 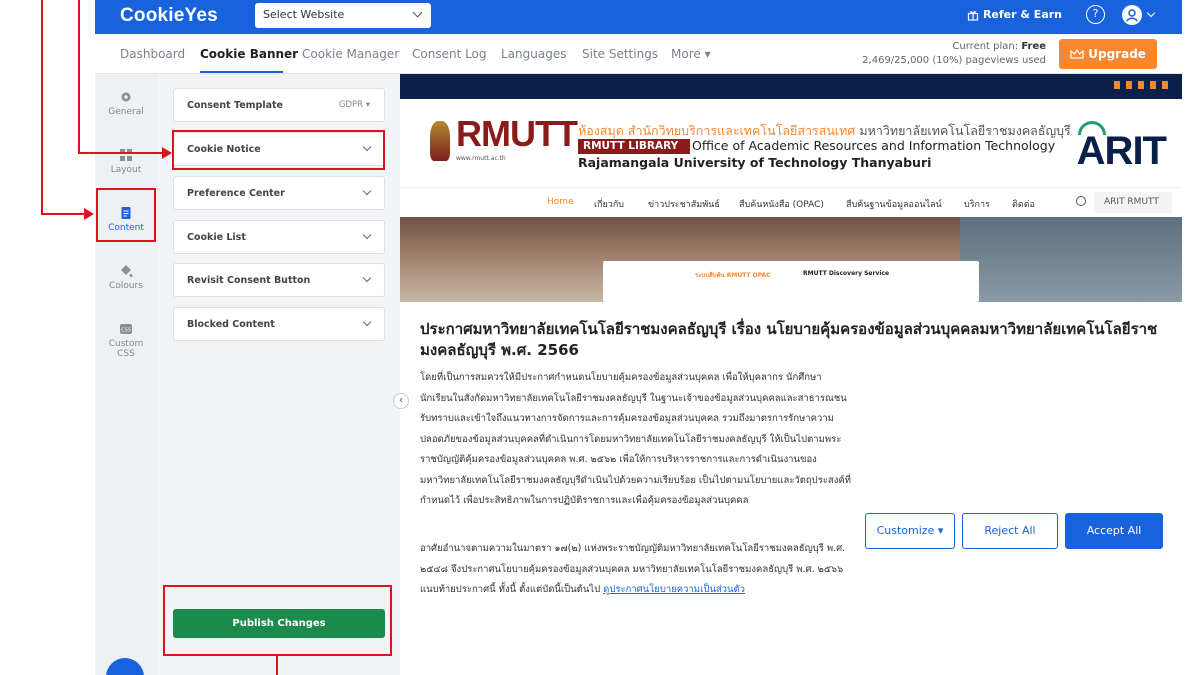 What do you see at coordinates (126, 103) in the screenshot?
I see `rail-item-general: General` at bounding box center [126, 103].